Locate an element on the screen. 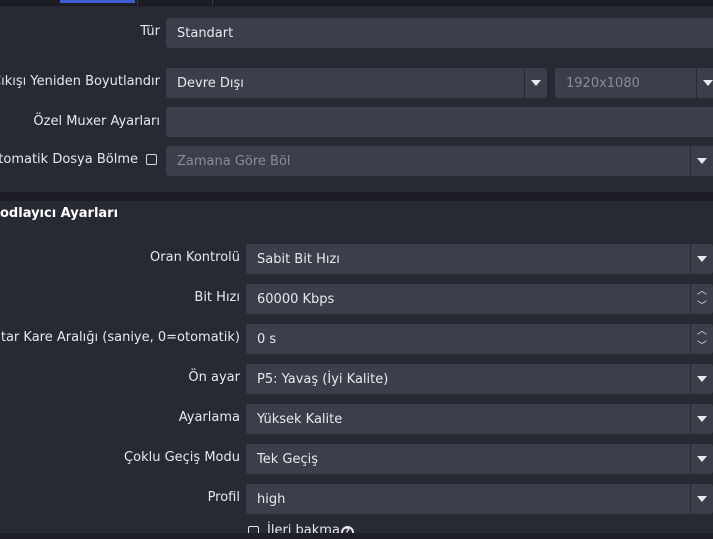 The width and height of the screenshot is (713, 539). multipass-value: Tek Geçiş is located at coordinates (287, 459).